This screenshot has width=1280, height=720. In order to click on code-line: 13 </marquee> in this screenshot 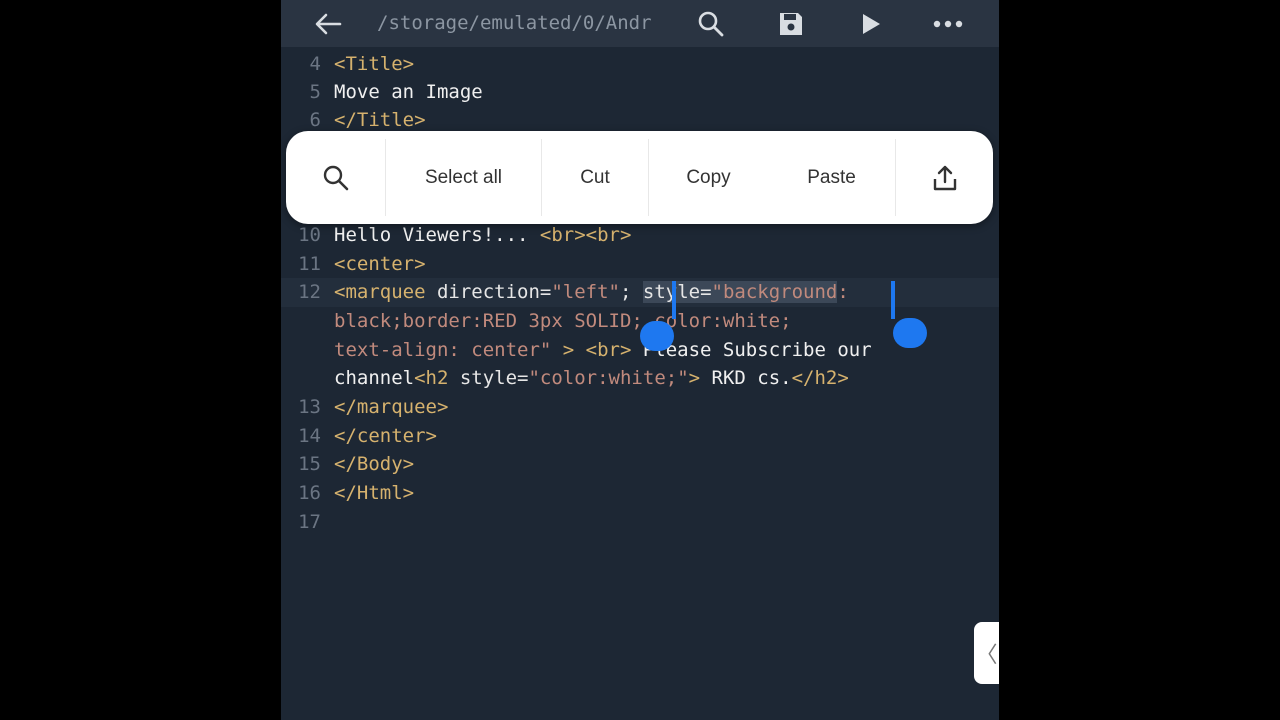, I will do `click(640, 407)`.